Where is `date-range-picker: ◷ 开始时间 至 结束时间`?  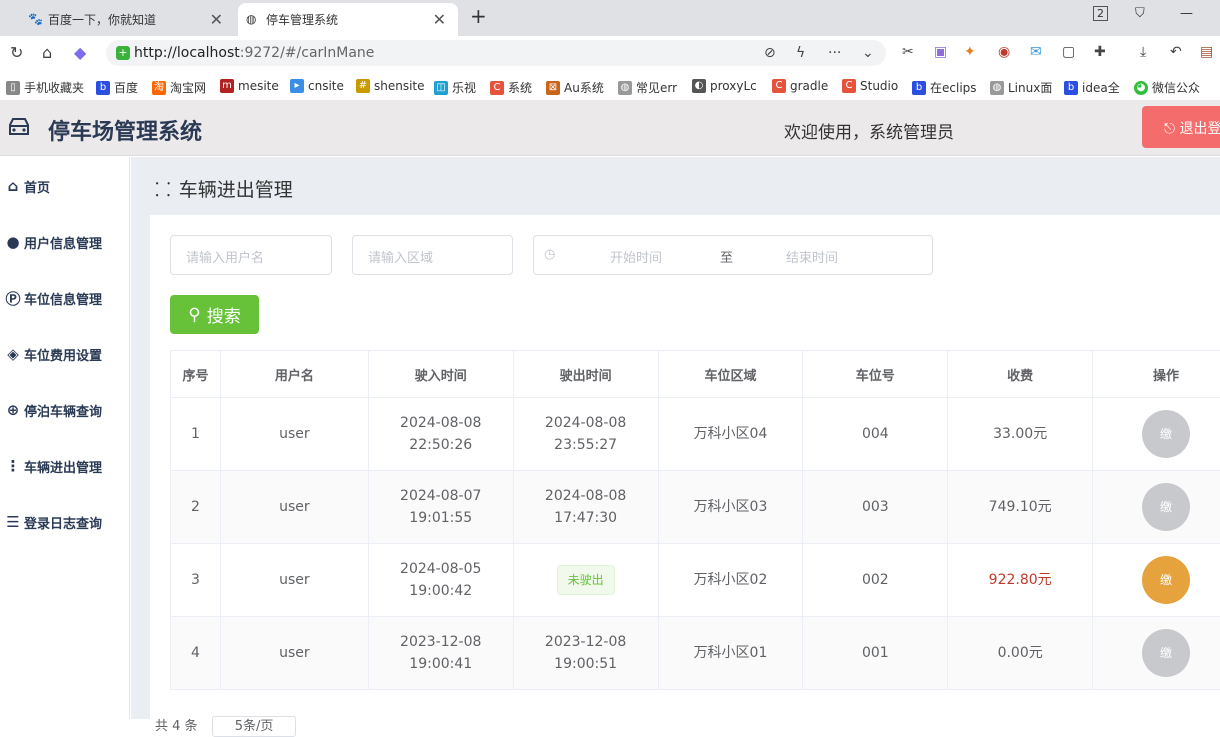 date-range-picker: ◷ 开始时间 至 结束时间 is located at coordinates (733, 255).